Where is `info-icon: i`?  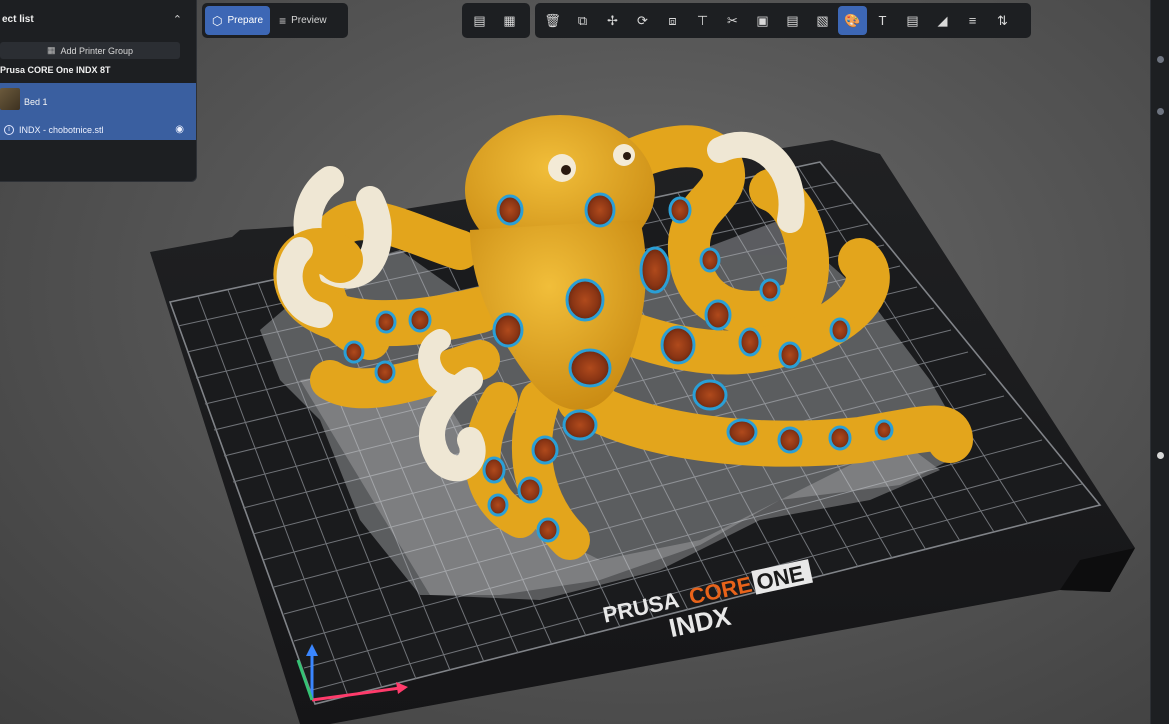 info-icon: i is located at coordinates (9, 129).